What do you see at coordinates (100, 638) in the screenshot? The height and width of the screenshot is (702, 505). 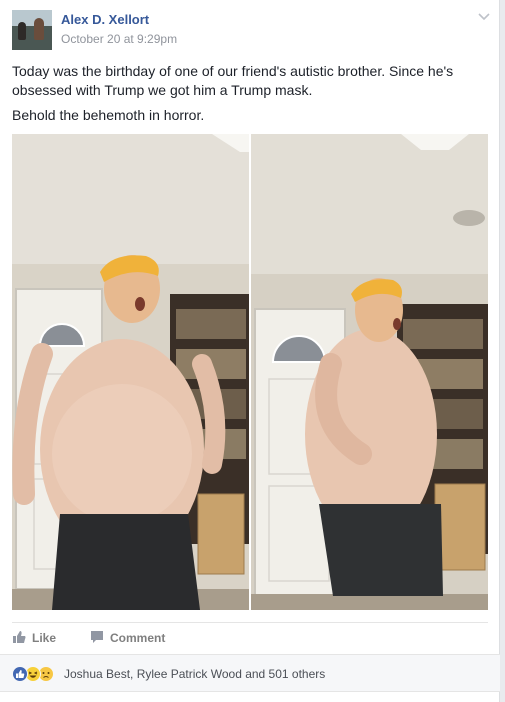 I see `comment-icon` at bounding box center [100, 638].